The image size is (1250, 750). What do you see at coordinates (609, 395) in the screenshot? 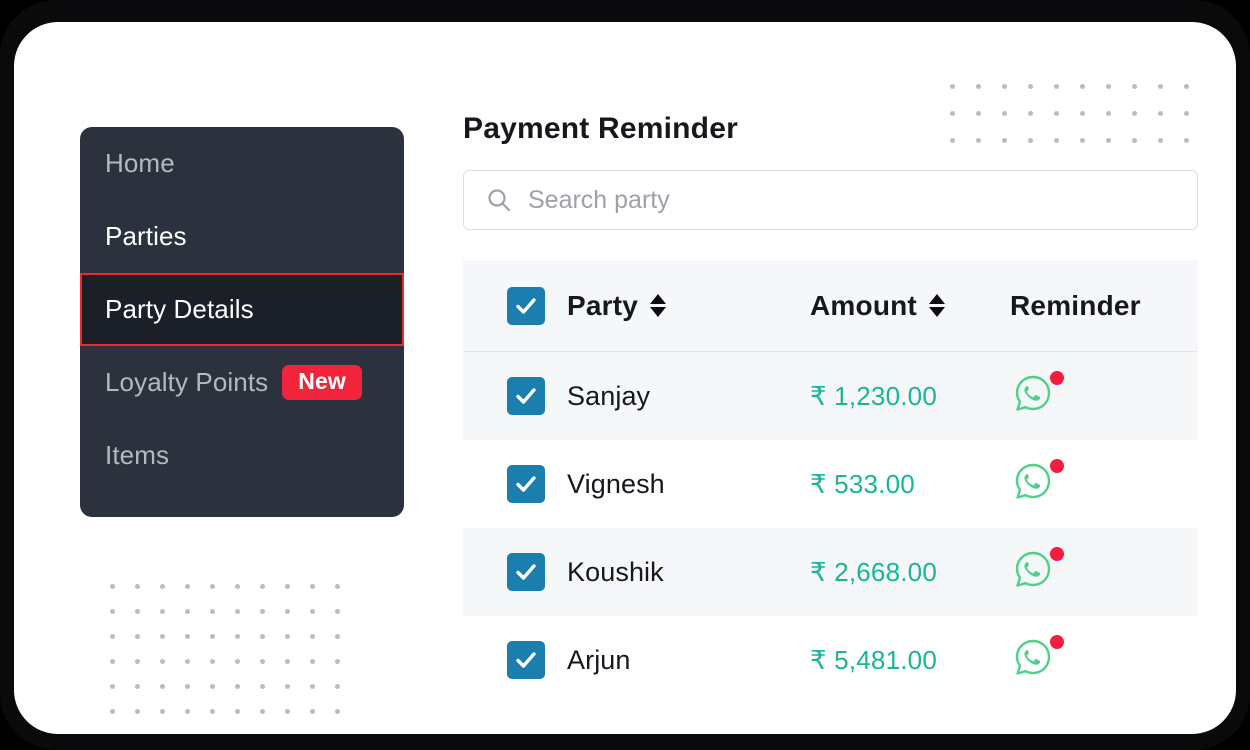
I see `party-name: Sanjay` at bounding box center [609, 395].